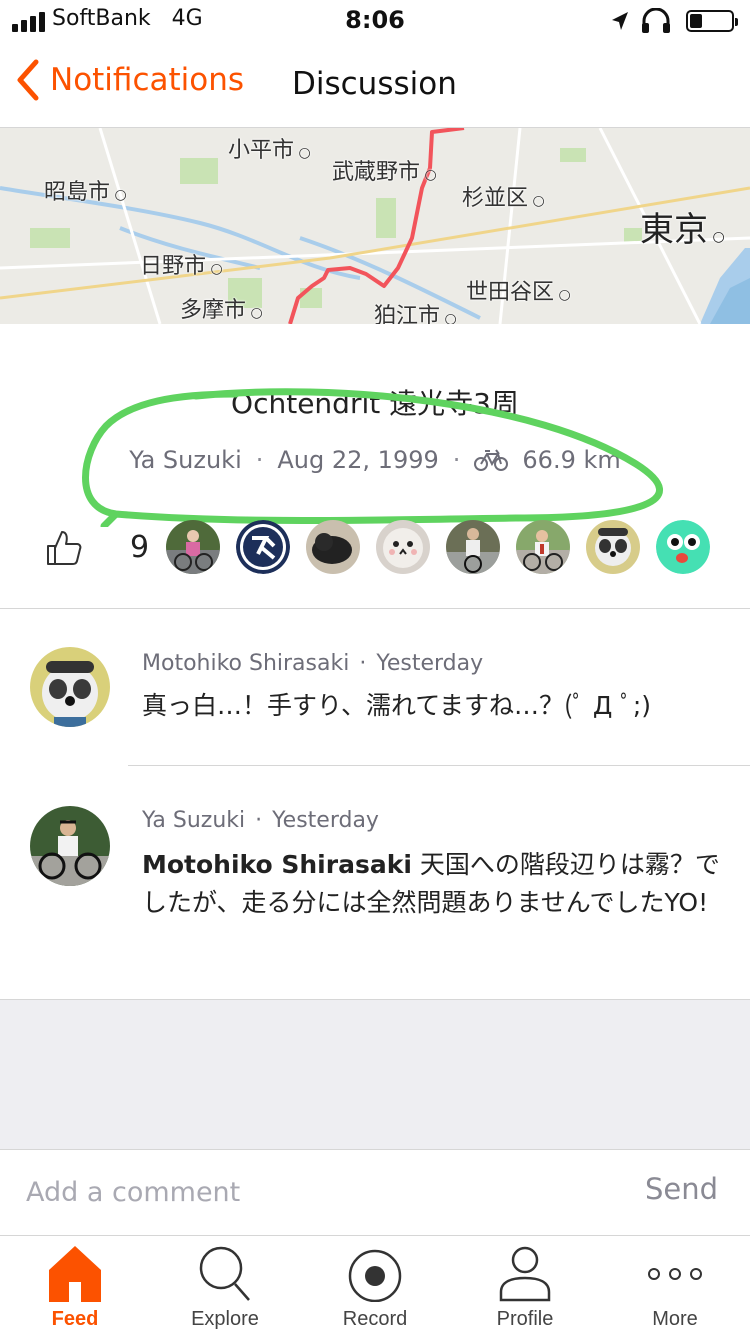  I want to click on send-button: Send, so click(681, 1189).